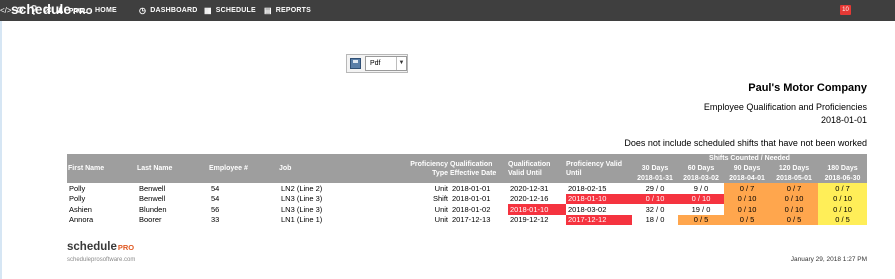 This screenshot has width=895, height=279. Describe the element at coordinates (747, 168) in the screenshot. I see `period-90-label: 90 Days` at that location.